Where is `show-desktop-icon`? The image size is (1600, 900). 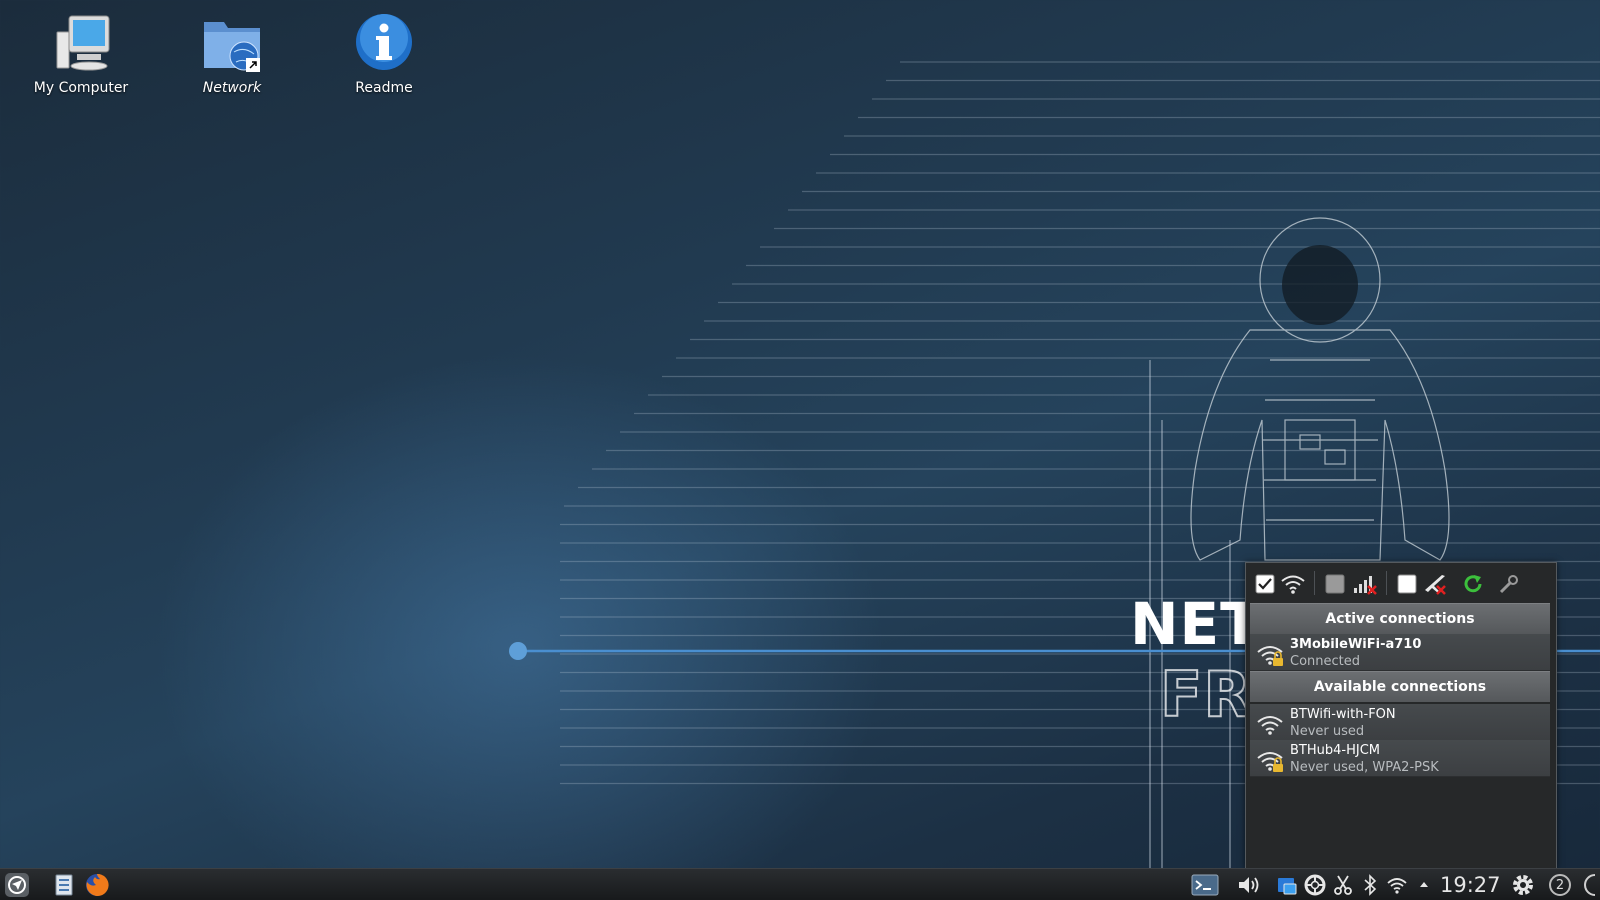
show-desktop-icon is located at coordinates (1588, 884).